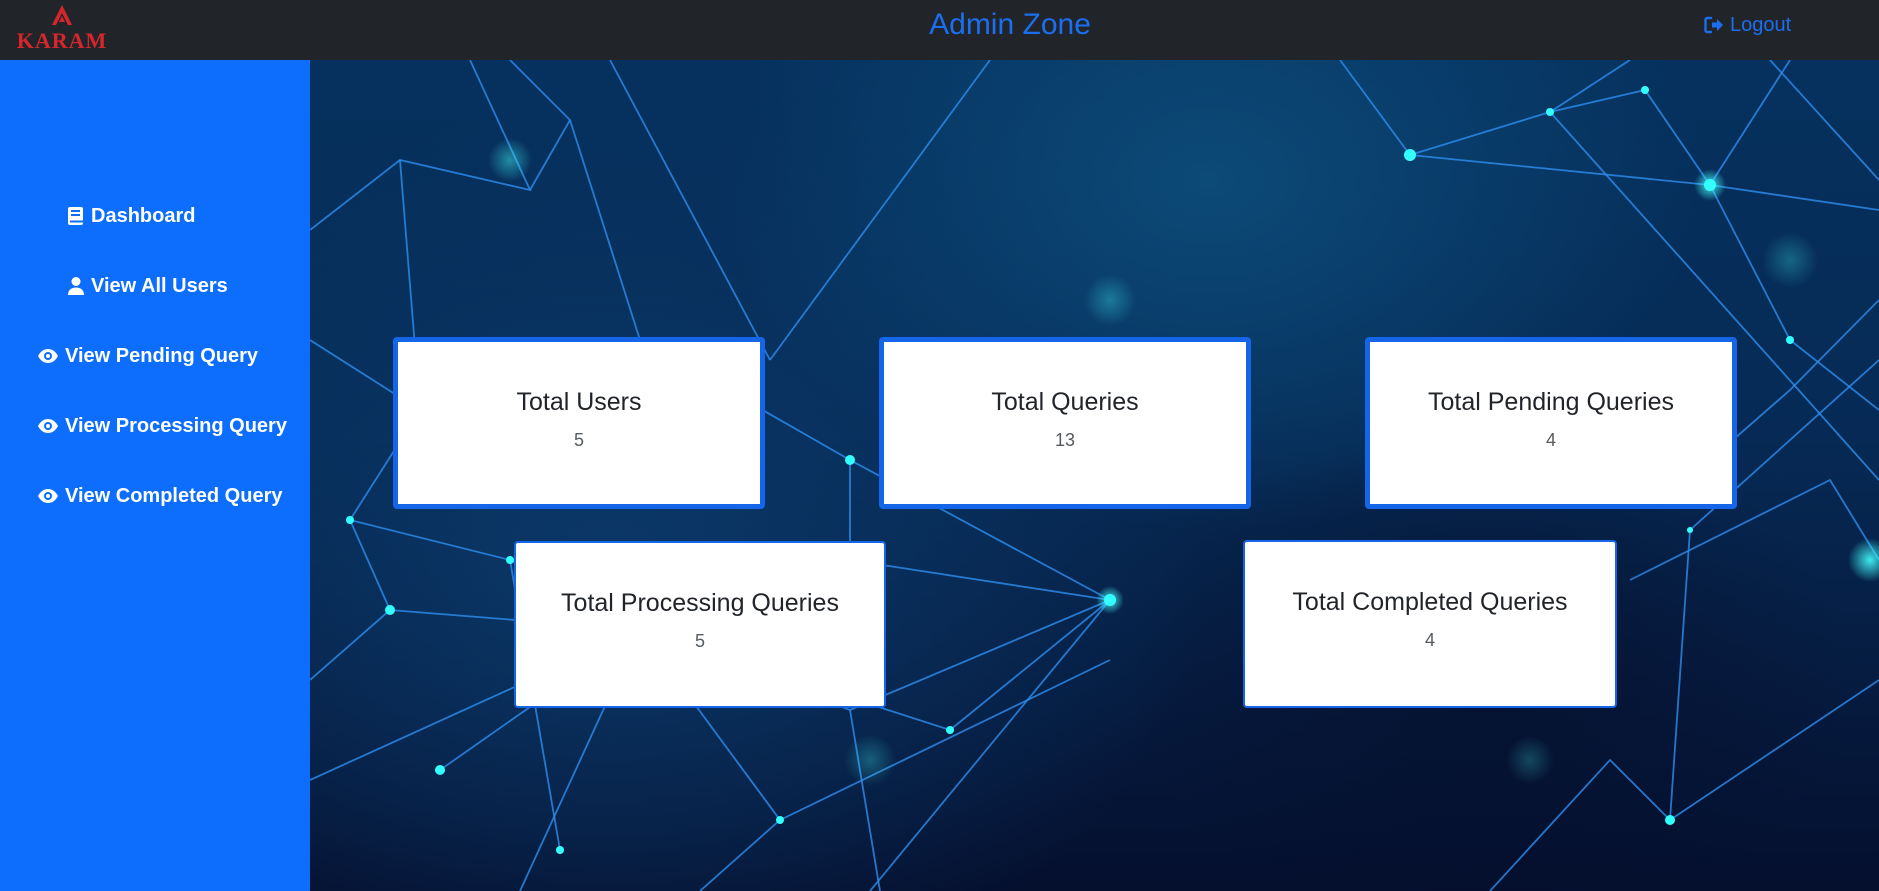 The height and width of the screenshot is (891, 1879). What do you see at coordinates (176, 425) in the screenshot?
I see `sidebar-item-label: View Processing Query` at bounding box center [176, 425].